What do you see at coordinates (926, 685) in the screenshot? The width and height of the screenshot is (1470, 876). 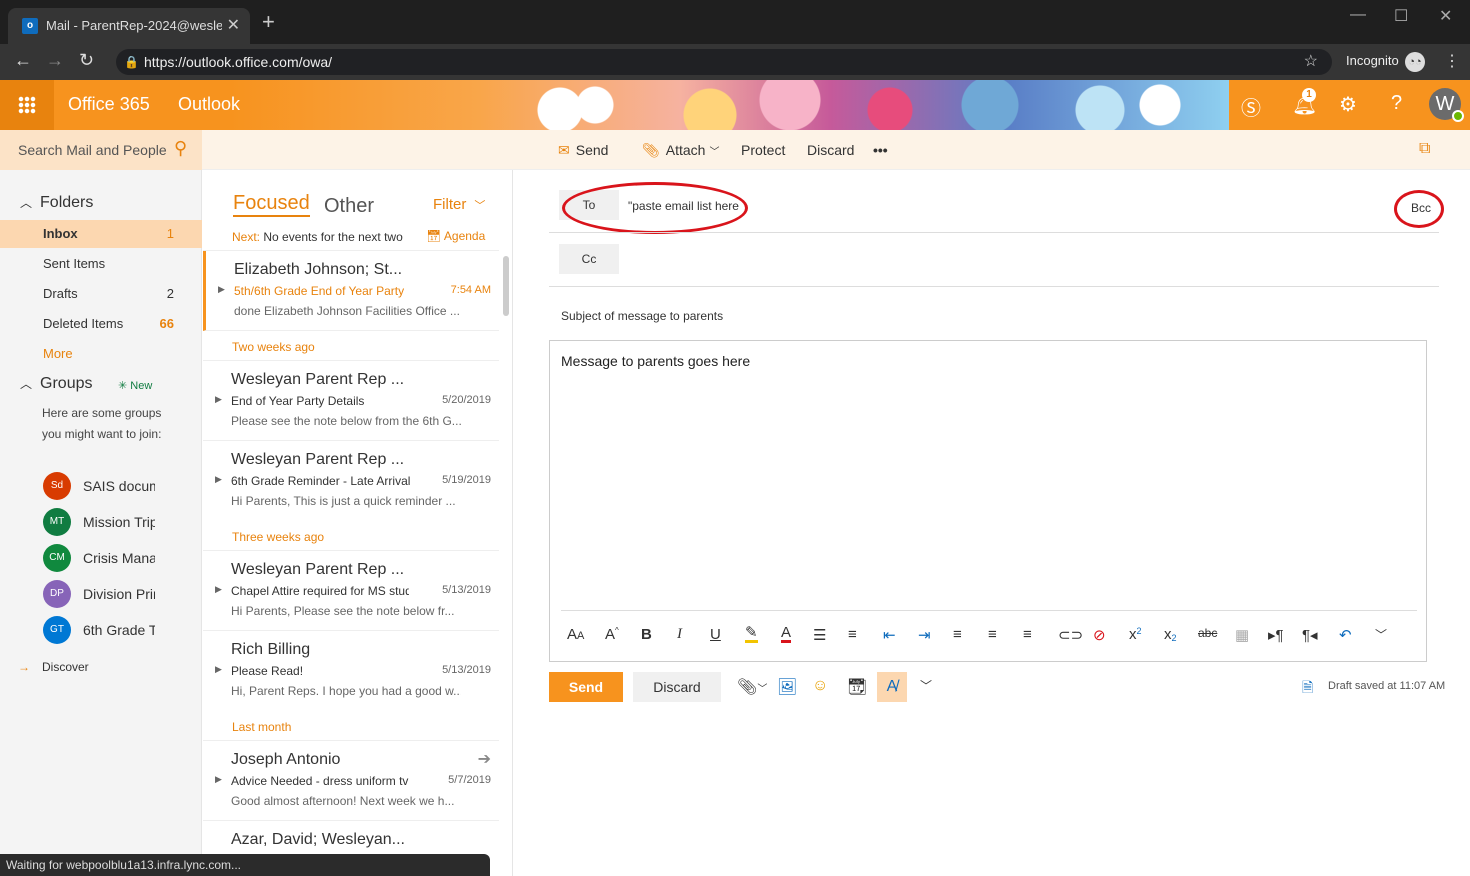 I see `more-options-chevron-icon: ﹀` at bounding box center [926, 685].